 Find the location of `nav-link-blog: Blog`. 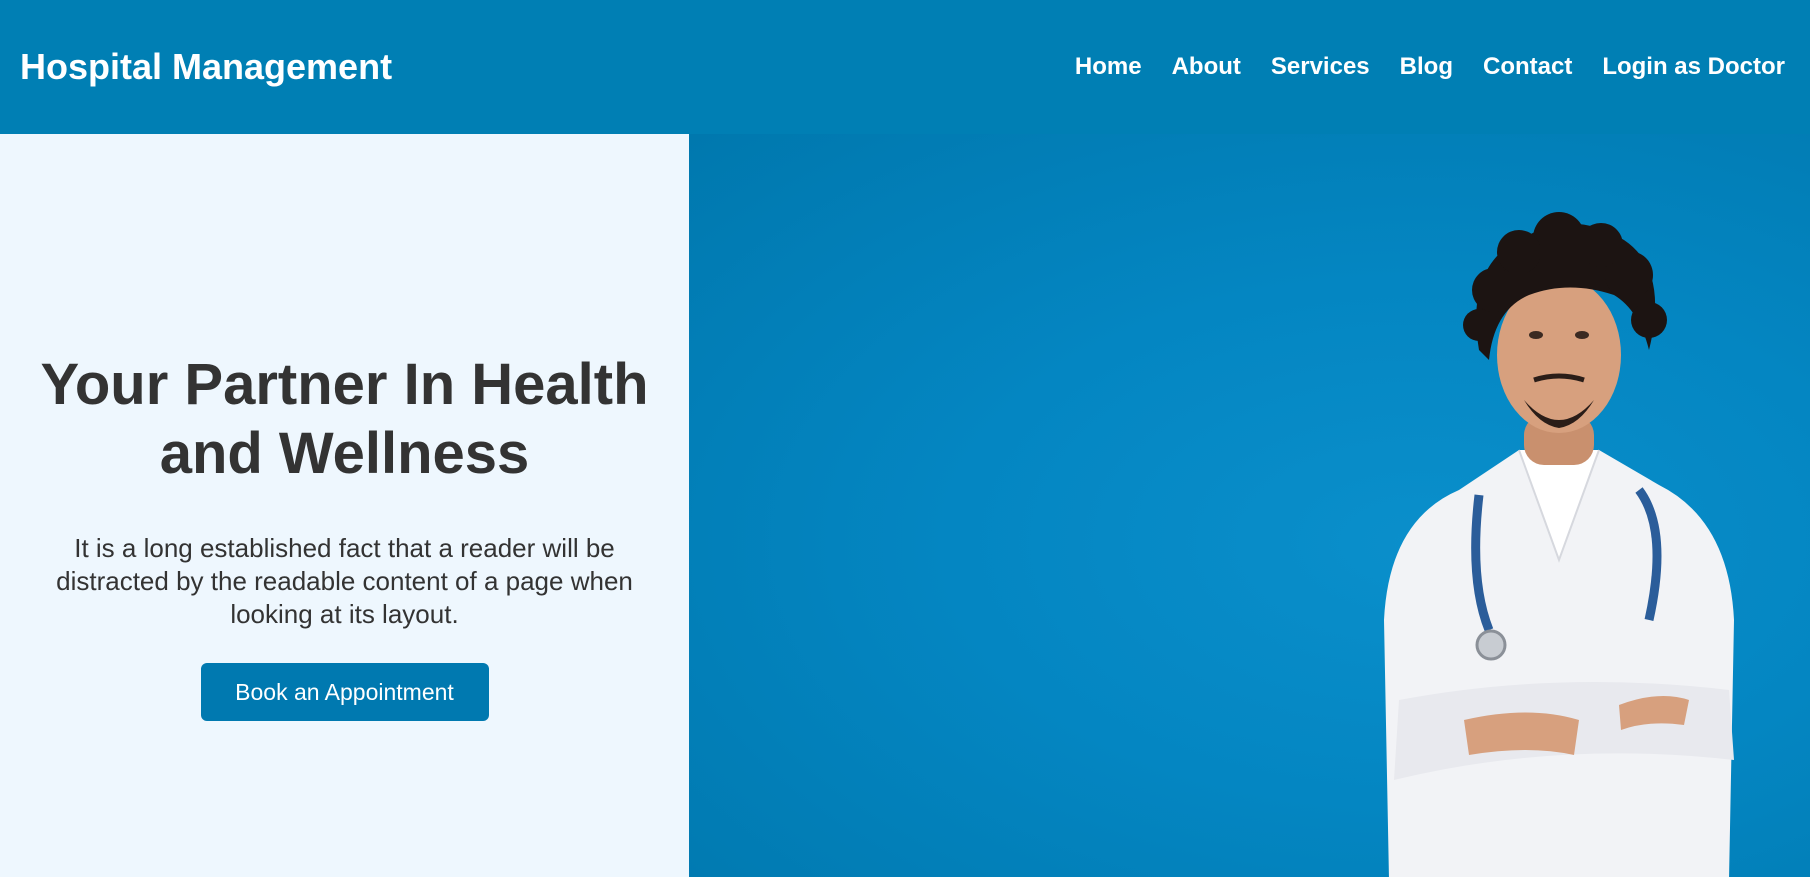

nav-link-blog: Blog is located at coordinates (1426, 67).